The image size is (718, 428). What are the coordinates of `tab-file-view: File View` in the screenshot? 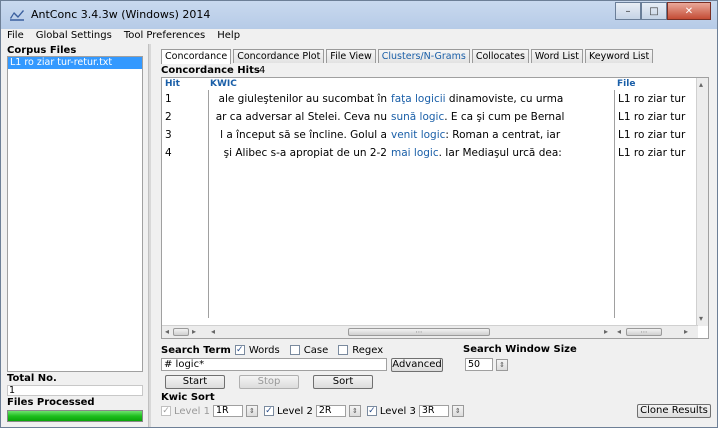 It's located at (351, 56).